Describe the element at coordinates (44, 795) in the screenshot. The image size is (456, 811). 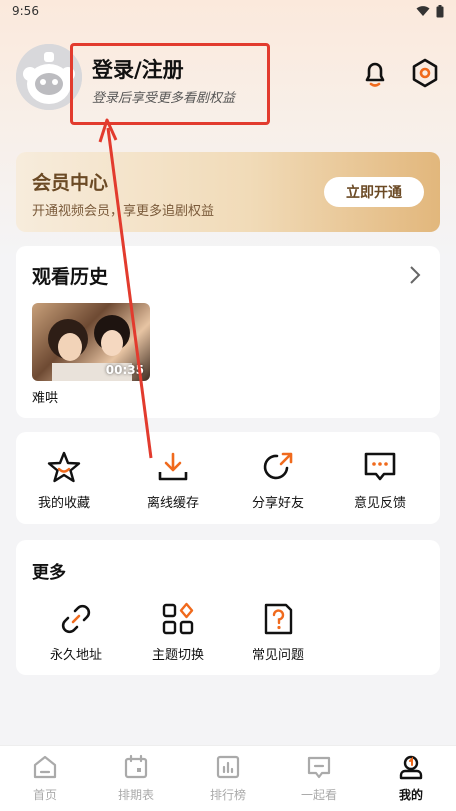
I see `tab-label: 首页` at that location.